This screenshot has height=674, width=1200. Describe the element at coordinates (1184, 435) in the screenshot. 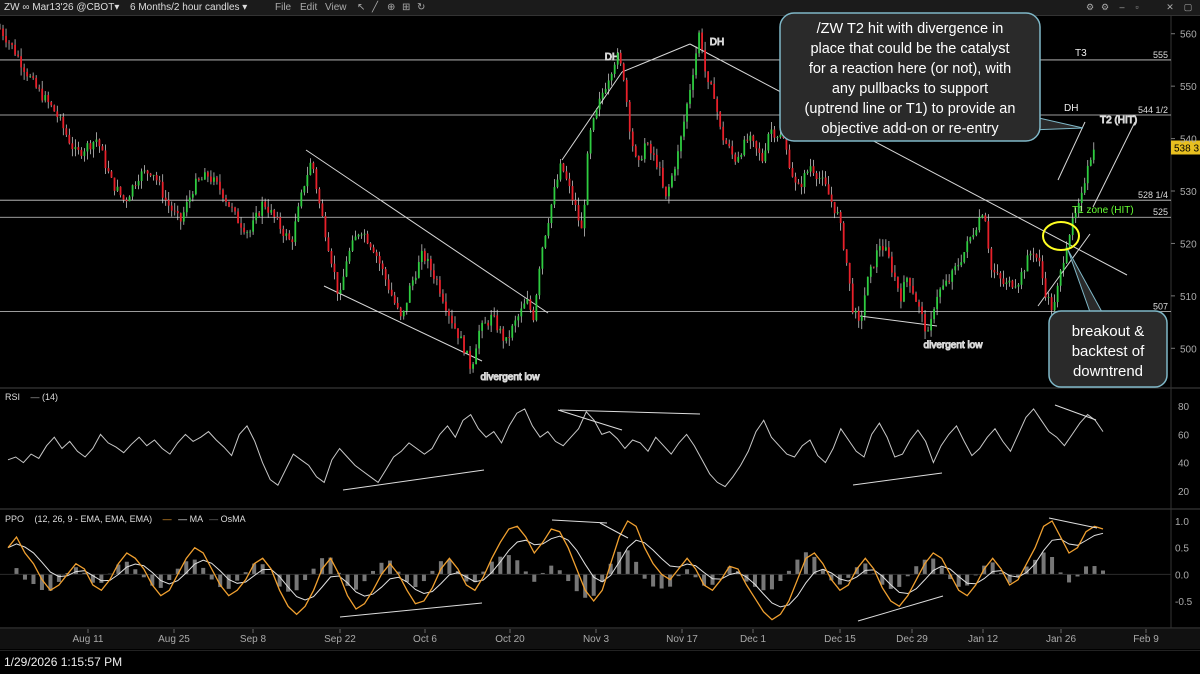

I see `rsi-axis-label: 60` at that location.